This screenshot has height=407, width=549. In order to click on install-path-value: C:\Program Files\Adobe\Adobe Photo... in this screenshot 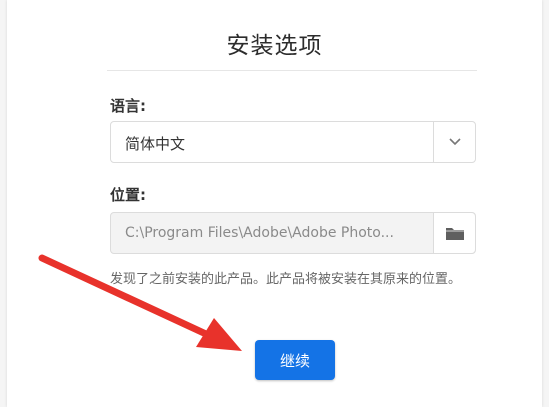, I will do `click(259, 233)`.